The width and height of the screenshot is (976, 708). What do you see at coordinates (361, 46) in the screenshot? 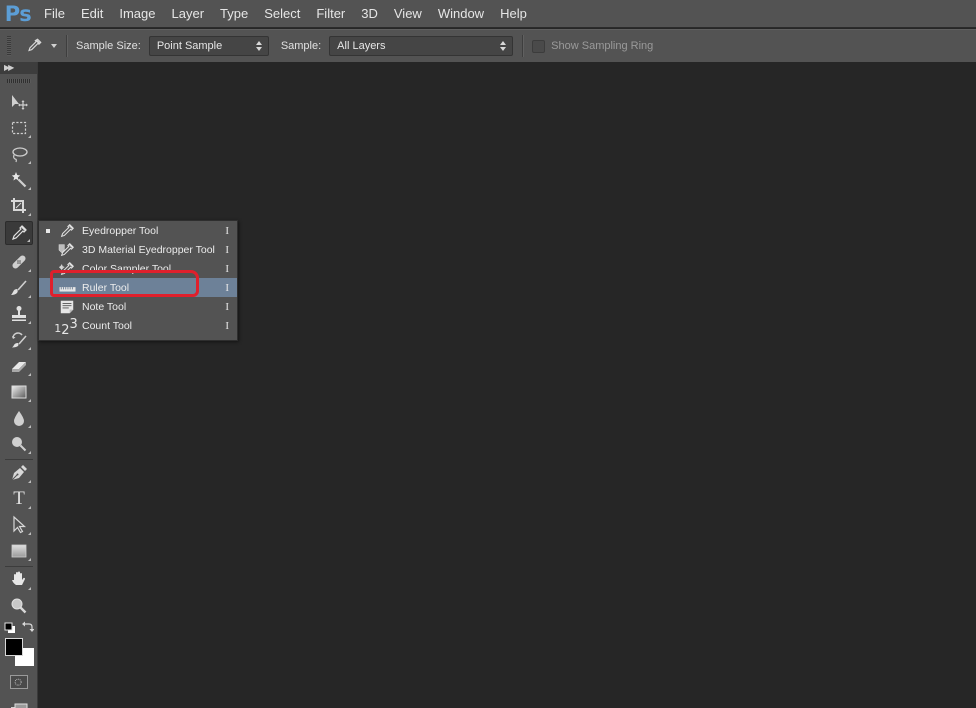
I see `sample-value: All Layers` at bounding box center [361, 46].